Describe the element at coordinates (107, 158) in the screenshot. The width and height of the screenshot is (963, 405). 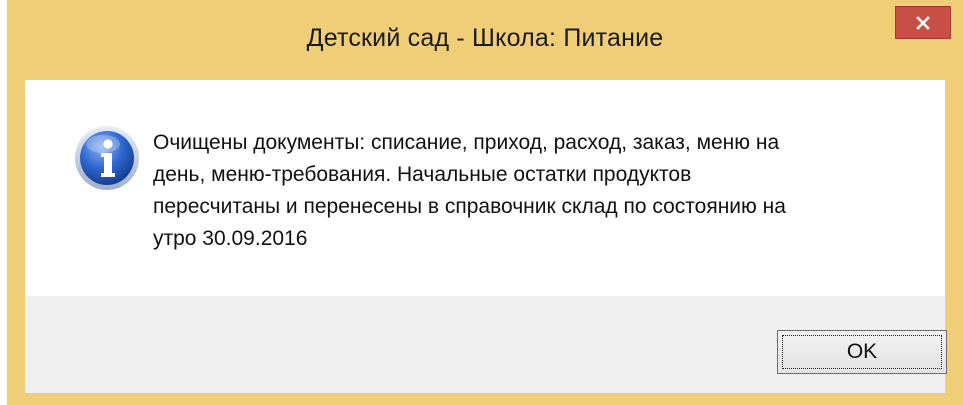
I see `info-icon` at that location.